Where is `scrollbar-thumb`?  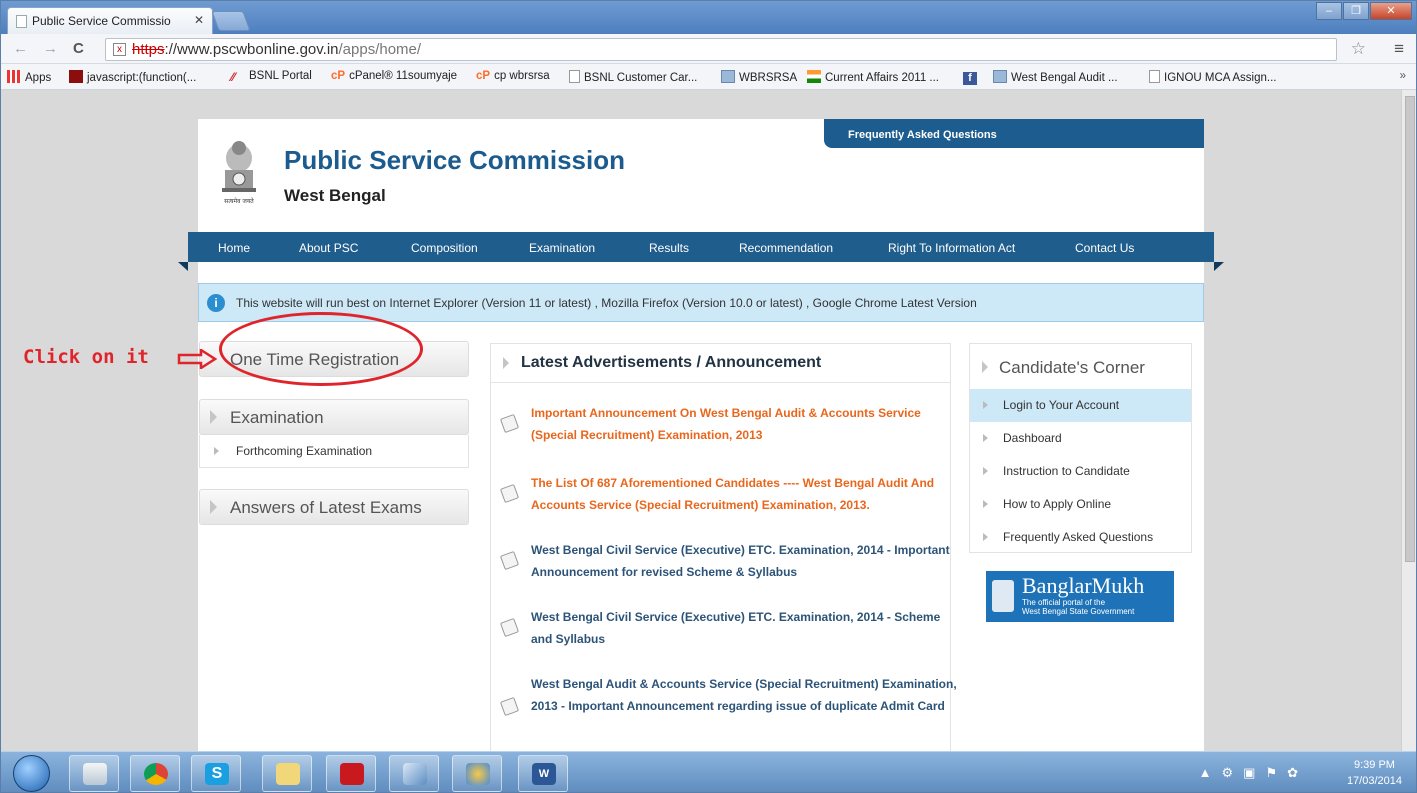 scrollbar-thumb is located at coordinates (1410, 329).